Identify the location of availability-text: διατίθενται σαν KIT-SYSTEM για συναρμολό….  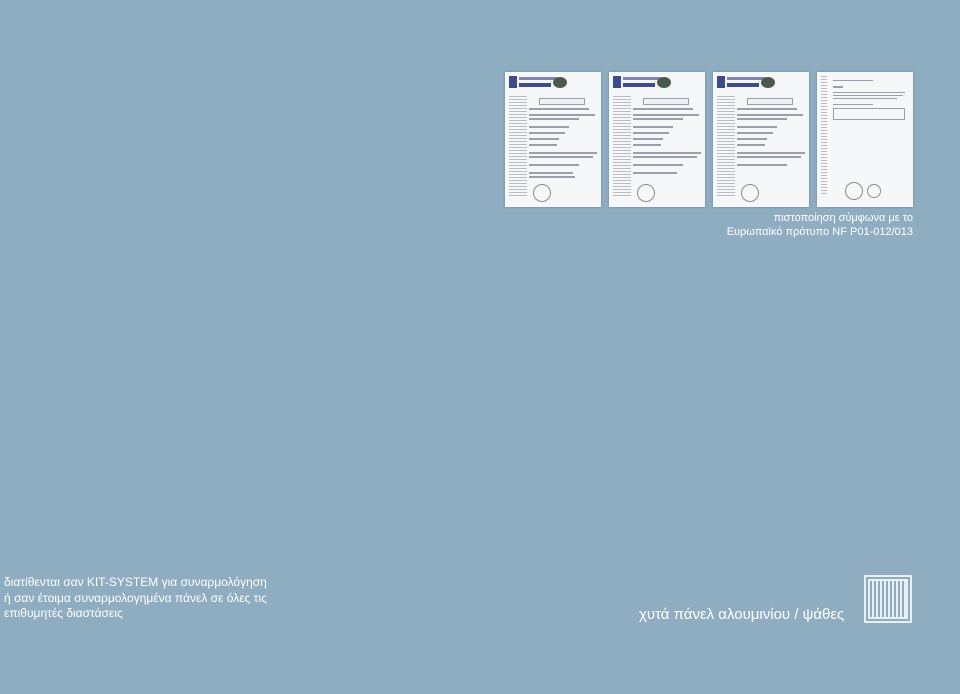
(135, 598).